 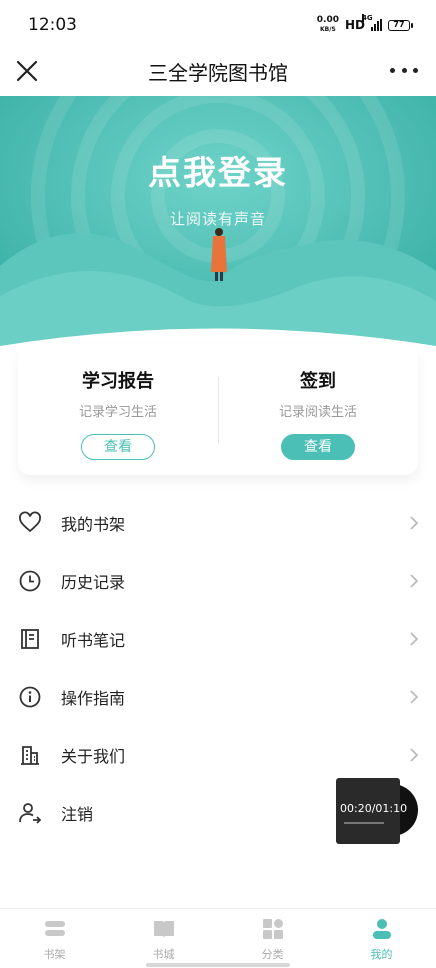 What do you see at coordinates (400, 25) in the screenshot?
I see `battery-icon: 77` at bounding box center [400, 25].